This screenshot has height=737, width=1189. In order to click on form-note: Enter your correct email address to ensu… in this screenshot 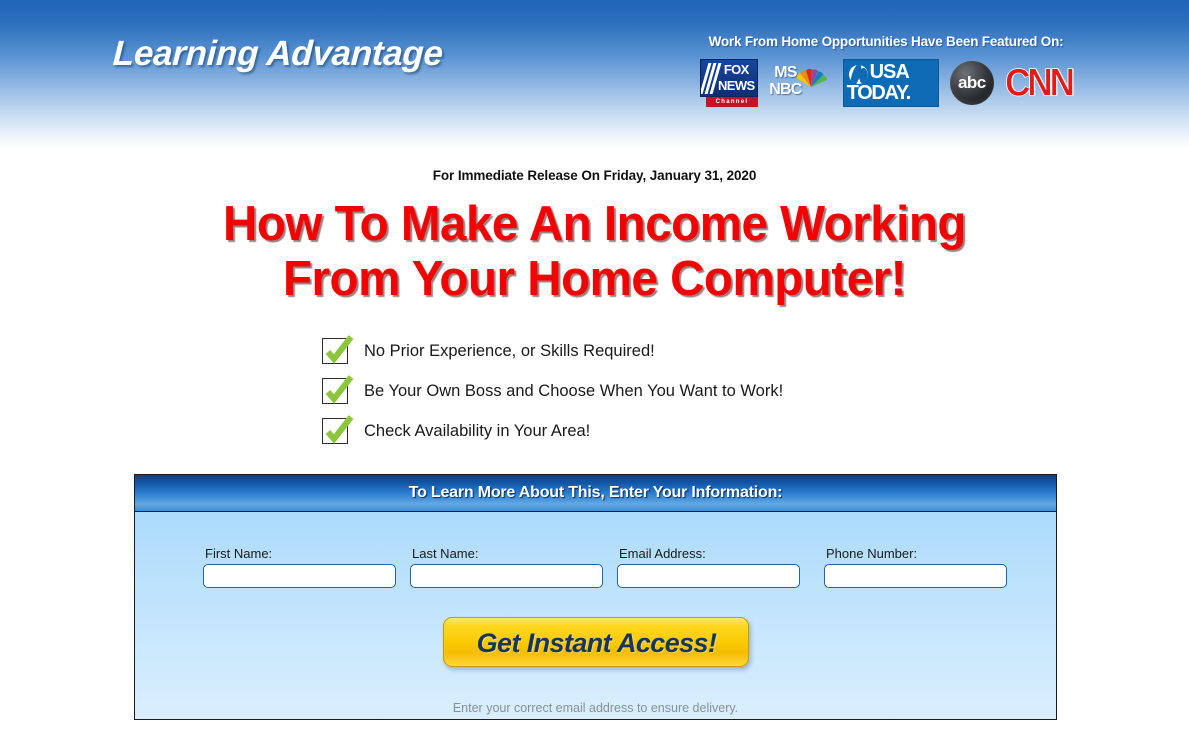, I will do `click(595, 708)`.